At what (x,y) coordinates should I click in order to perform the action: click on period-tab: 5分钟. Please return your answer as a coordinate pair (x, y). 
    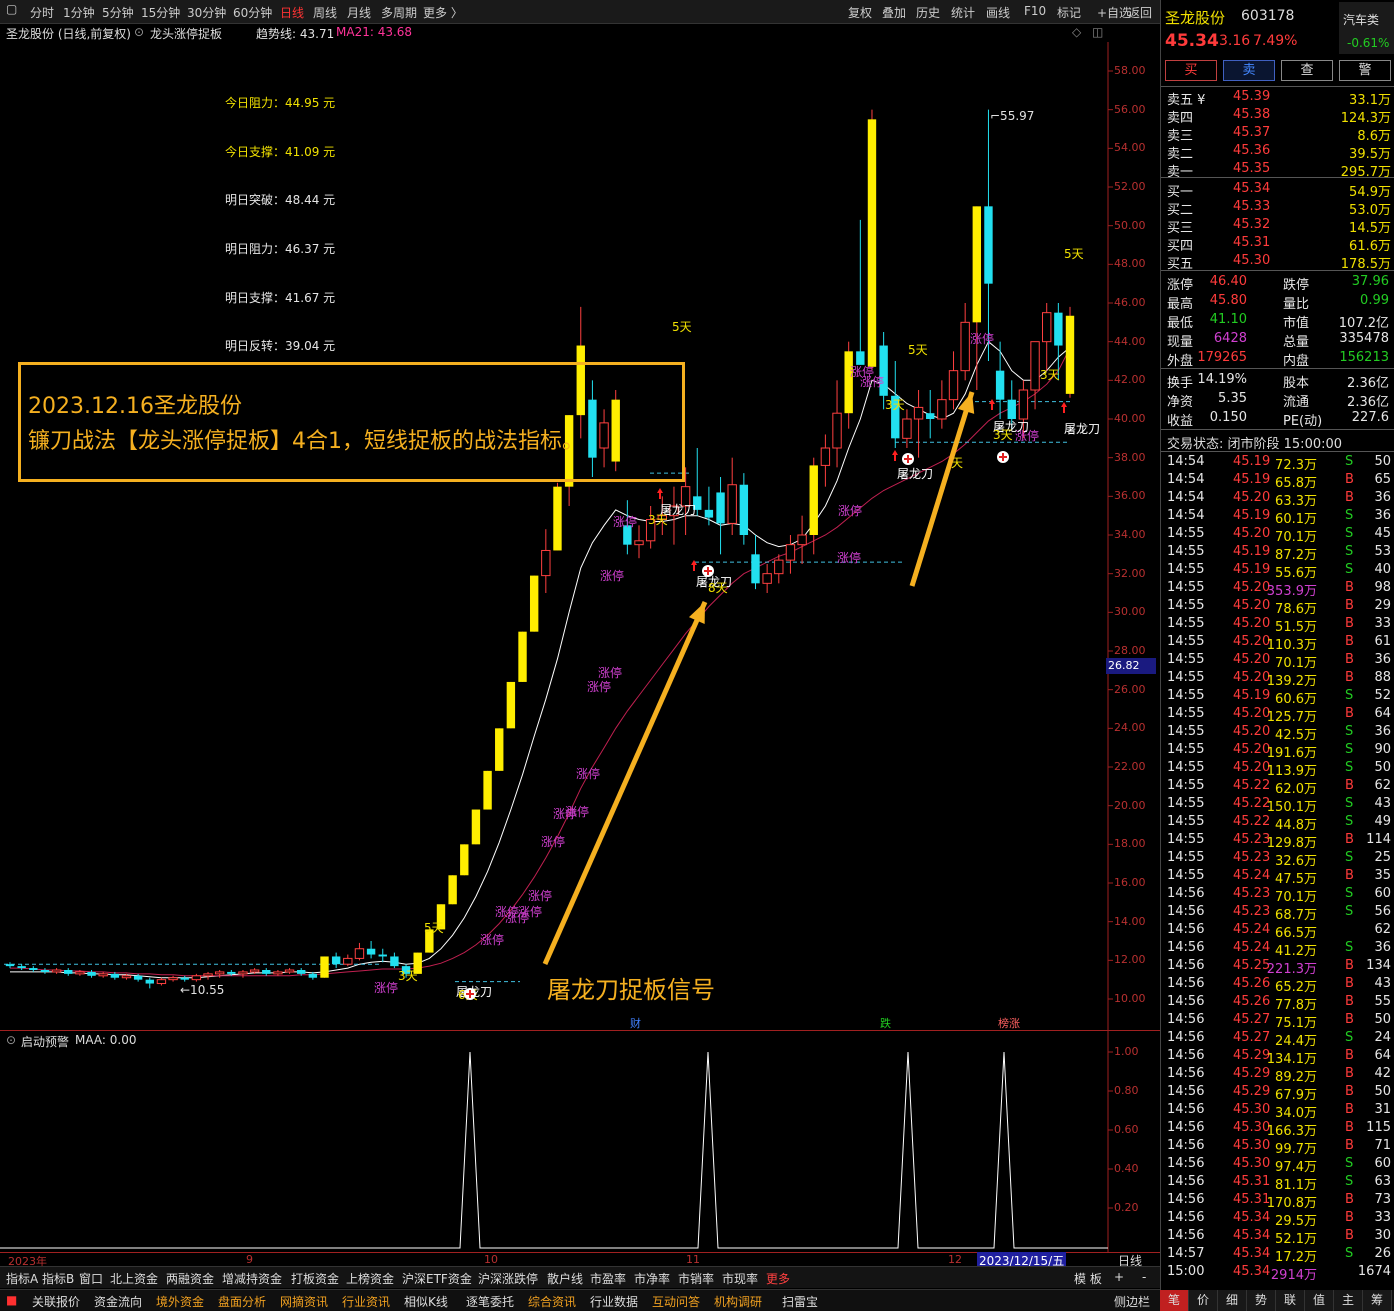
    Looking at the image, I should click on (118, 12).